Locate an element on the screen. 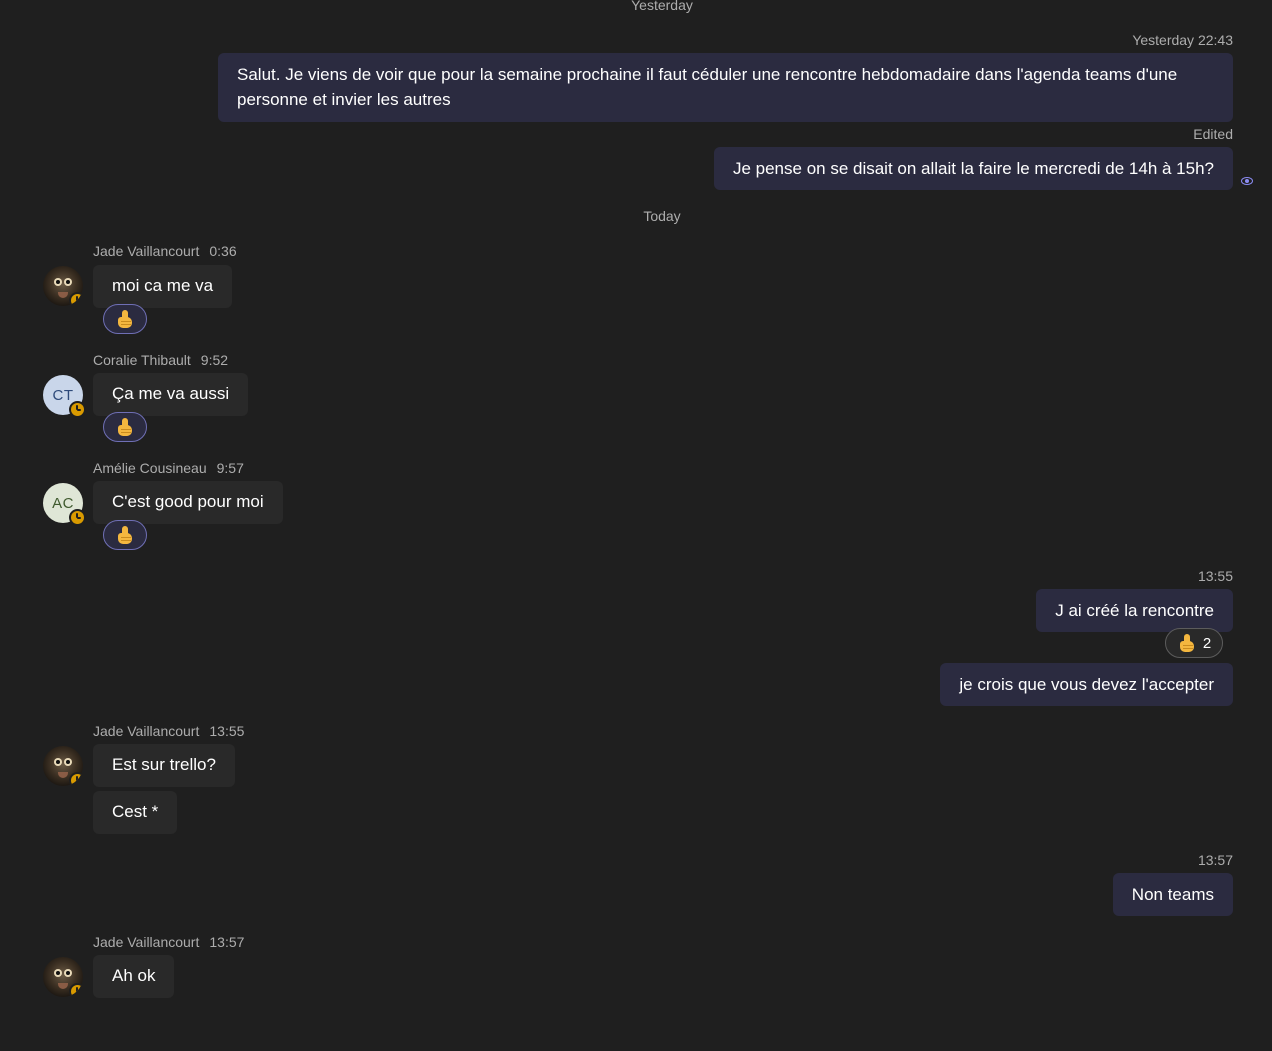  message-timestamp: Yesterday 22:43 is located at coordinates (1182, 40).